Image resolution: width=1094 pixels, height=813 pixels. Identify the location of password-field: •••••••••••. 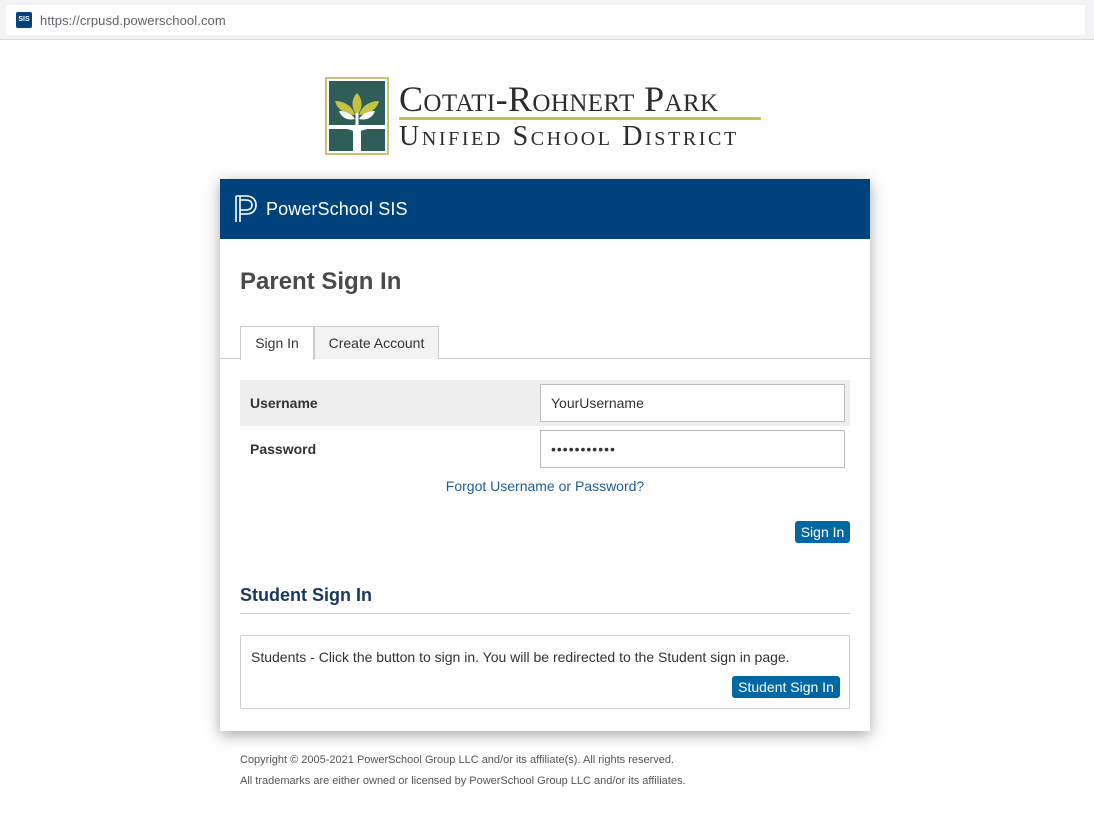
(692, 449).